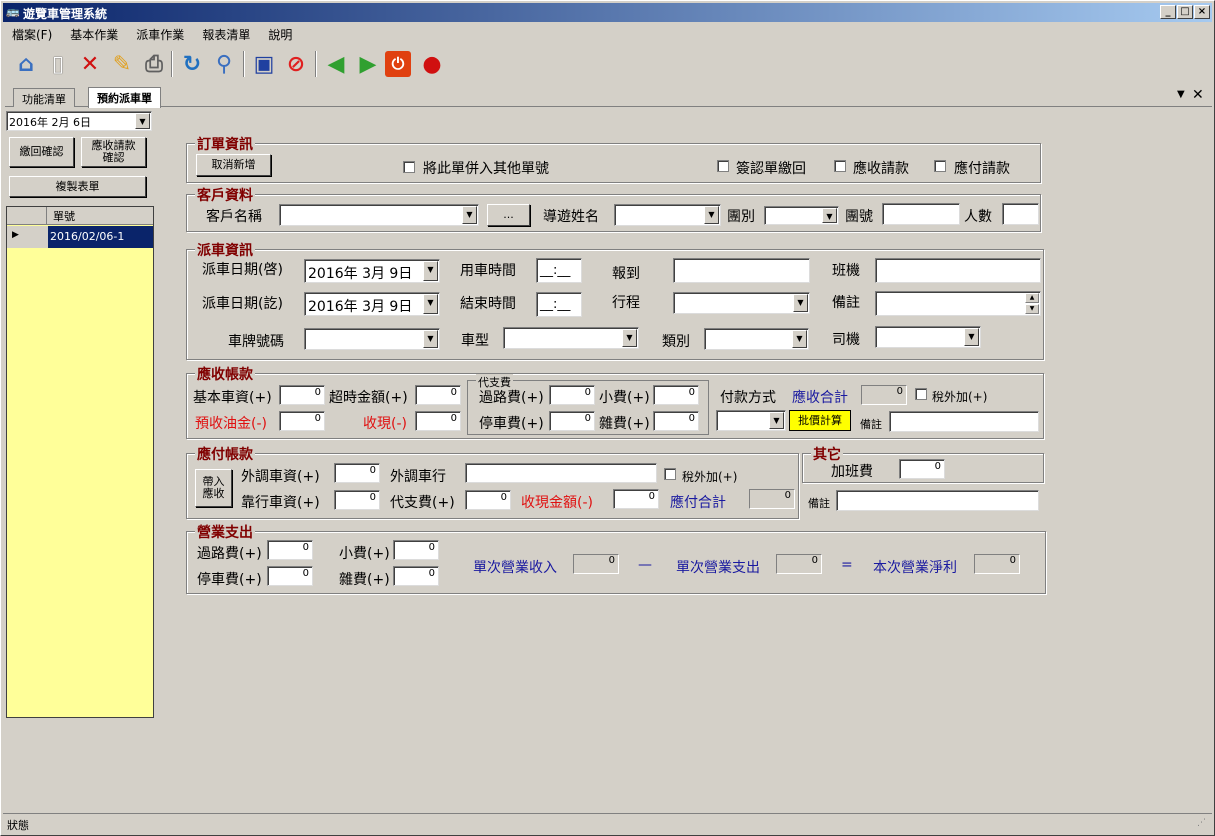 The width and height of the screenshot is (1215, 836). Describe the element at coordinates (398, 64) in the screenshot. I see `power-icon: ⏻` at that location.